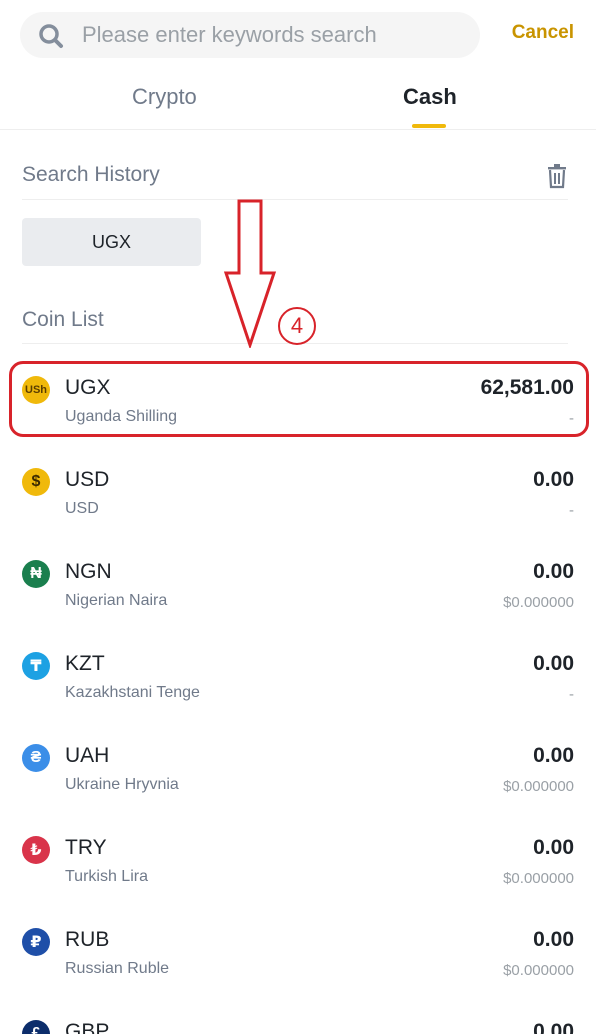  Describe the element at coordinates (298, 590) in the screenshot. I see `coin-row-ngn: ₦ NGN Nigerian Naira 0.00 $0.000000` at that location.